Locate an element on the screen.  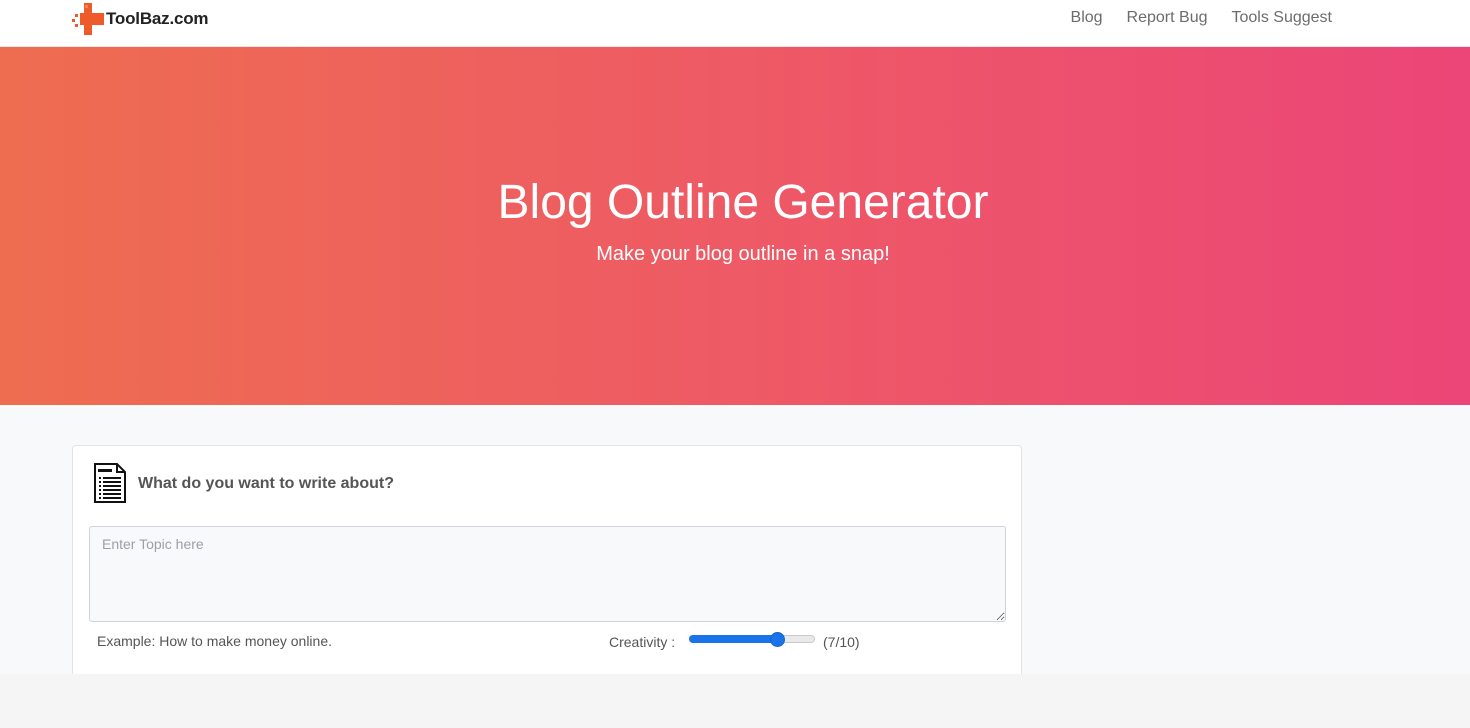
example-hint: Example: How to make money online. is located at coordinates (214, 641).